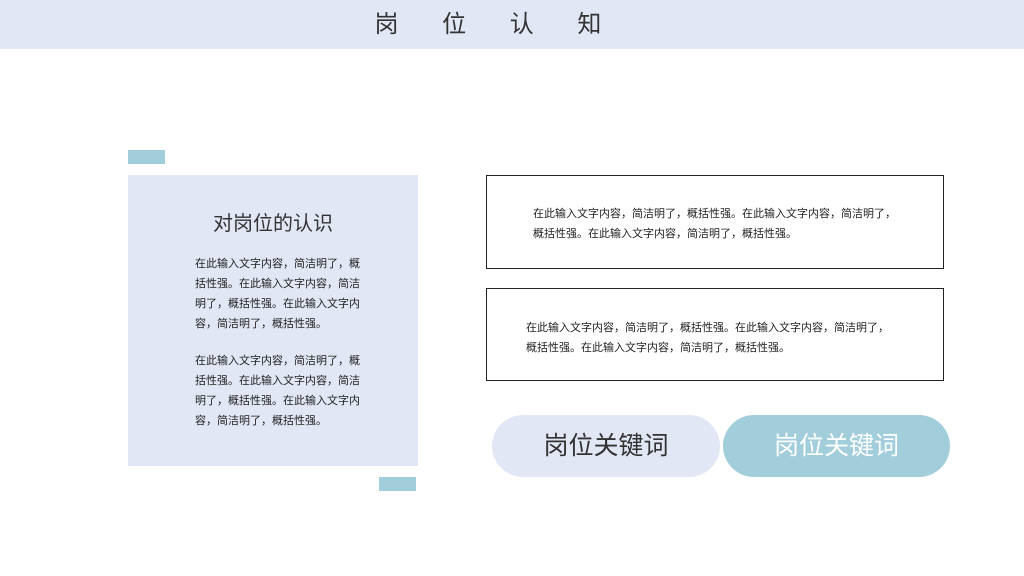 The image size is (1024, 576). Describe the element at coordinates (146, 157) in the screenshot. I see `accent-bar-top` at that location.